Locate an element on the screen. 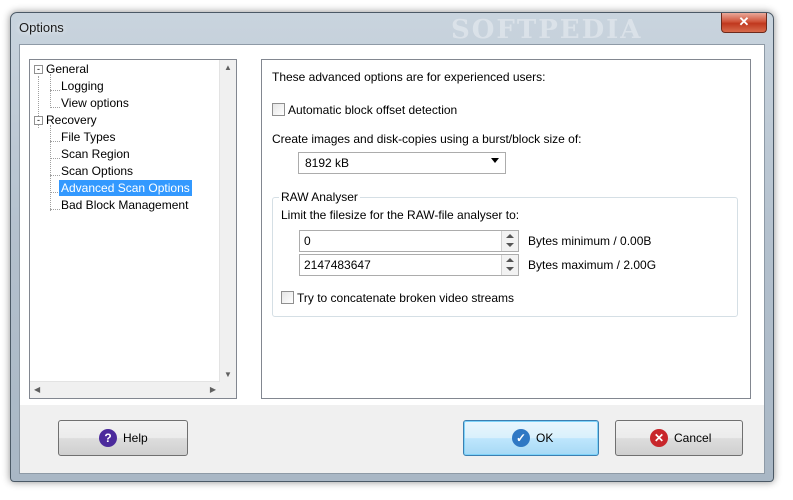  min-size-readout: Bytes minimum / 0.00B is located at coordinates (590, 241).